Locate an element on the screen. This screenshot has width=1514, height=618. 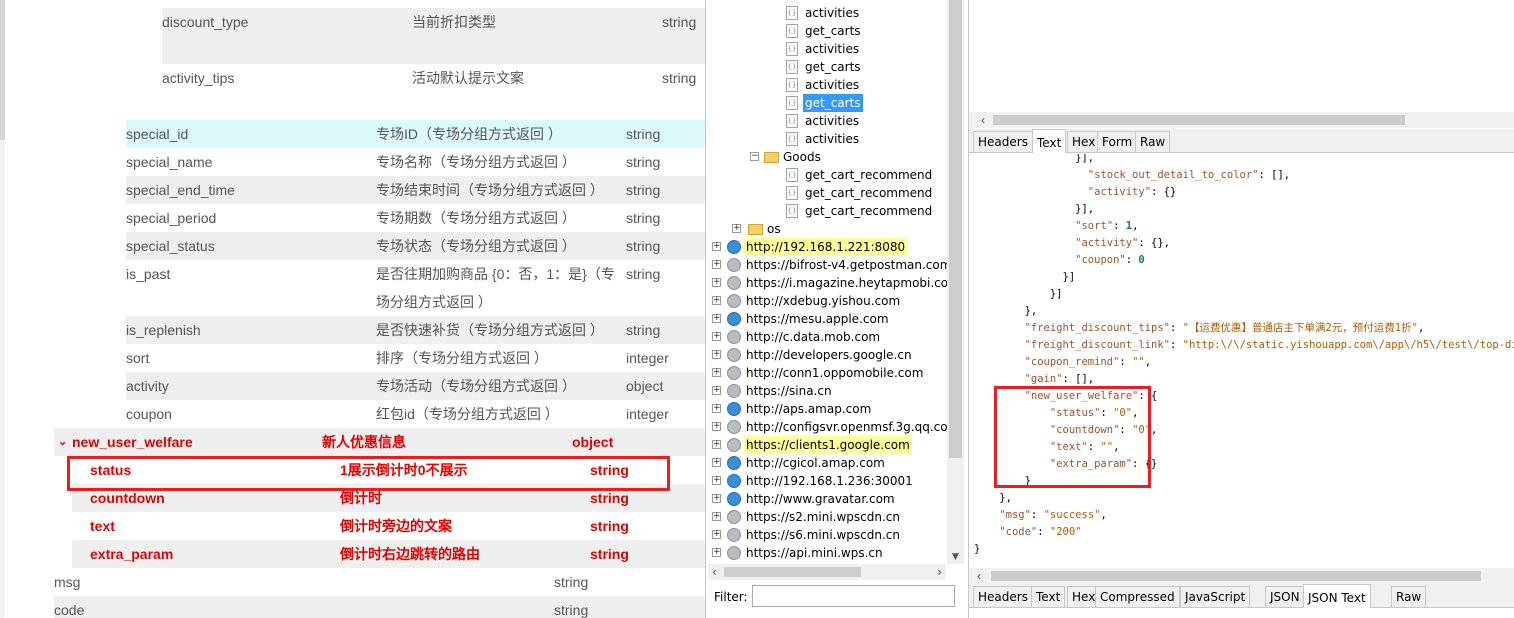
field-name: special_name is located at coordinates (169, 162).